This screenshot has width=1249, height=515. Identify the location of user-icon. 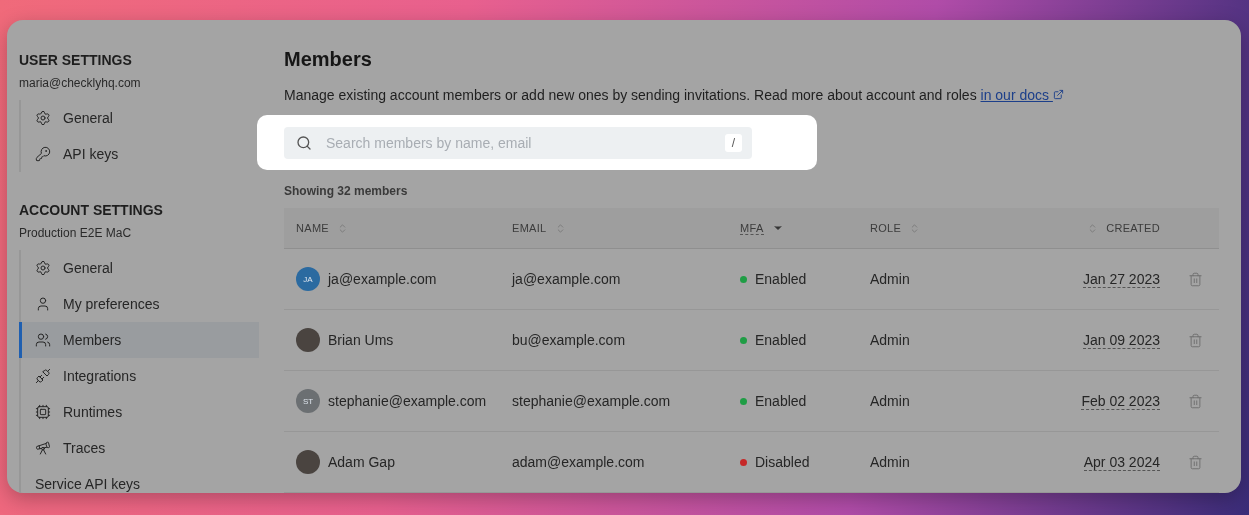
(43, 304).